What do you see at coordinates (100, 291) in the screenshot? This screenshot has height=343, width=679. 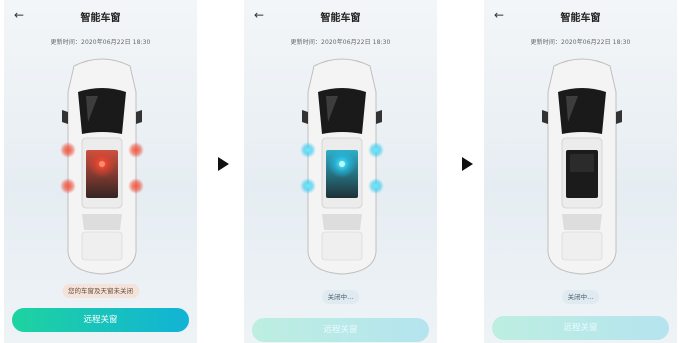 I see `status-badge: 您的车窗及天窗未关闭` at bounding box center [100, 291].